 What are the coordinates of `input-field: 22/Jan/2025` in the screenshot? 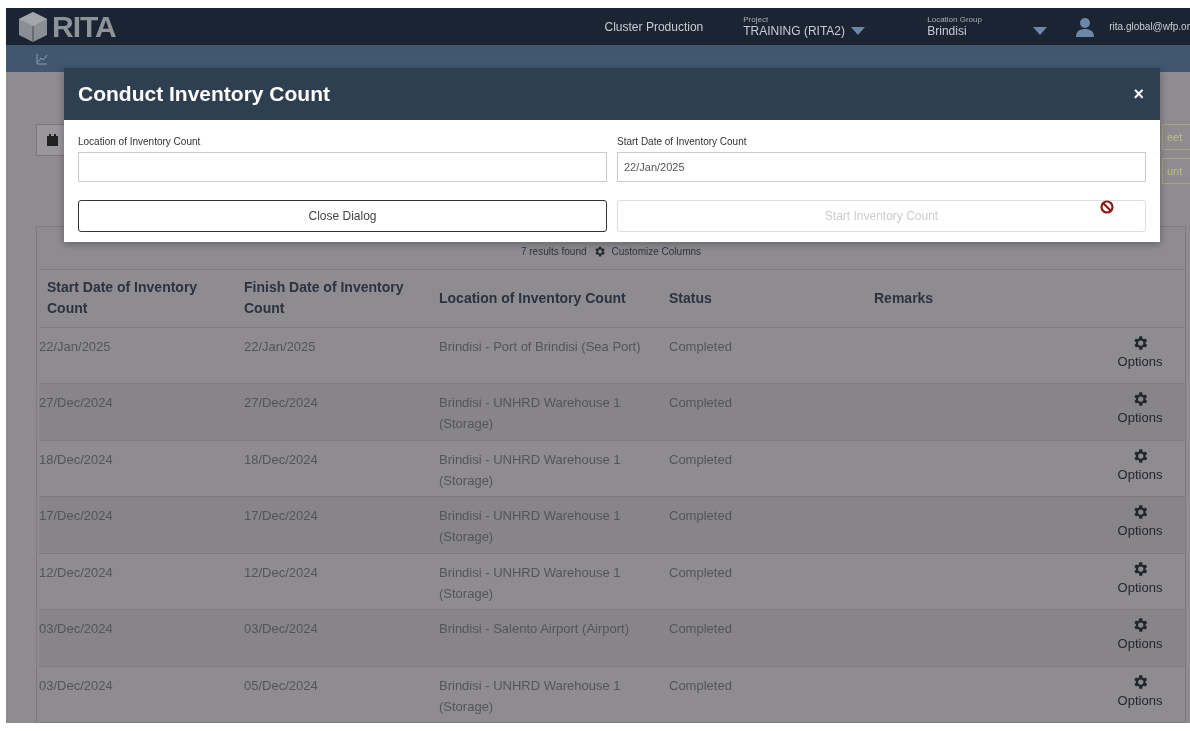 It's located at (881, 167).